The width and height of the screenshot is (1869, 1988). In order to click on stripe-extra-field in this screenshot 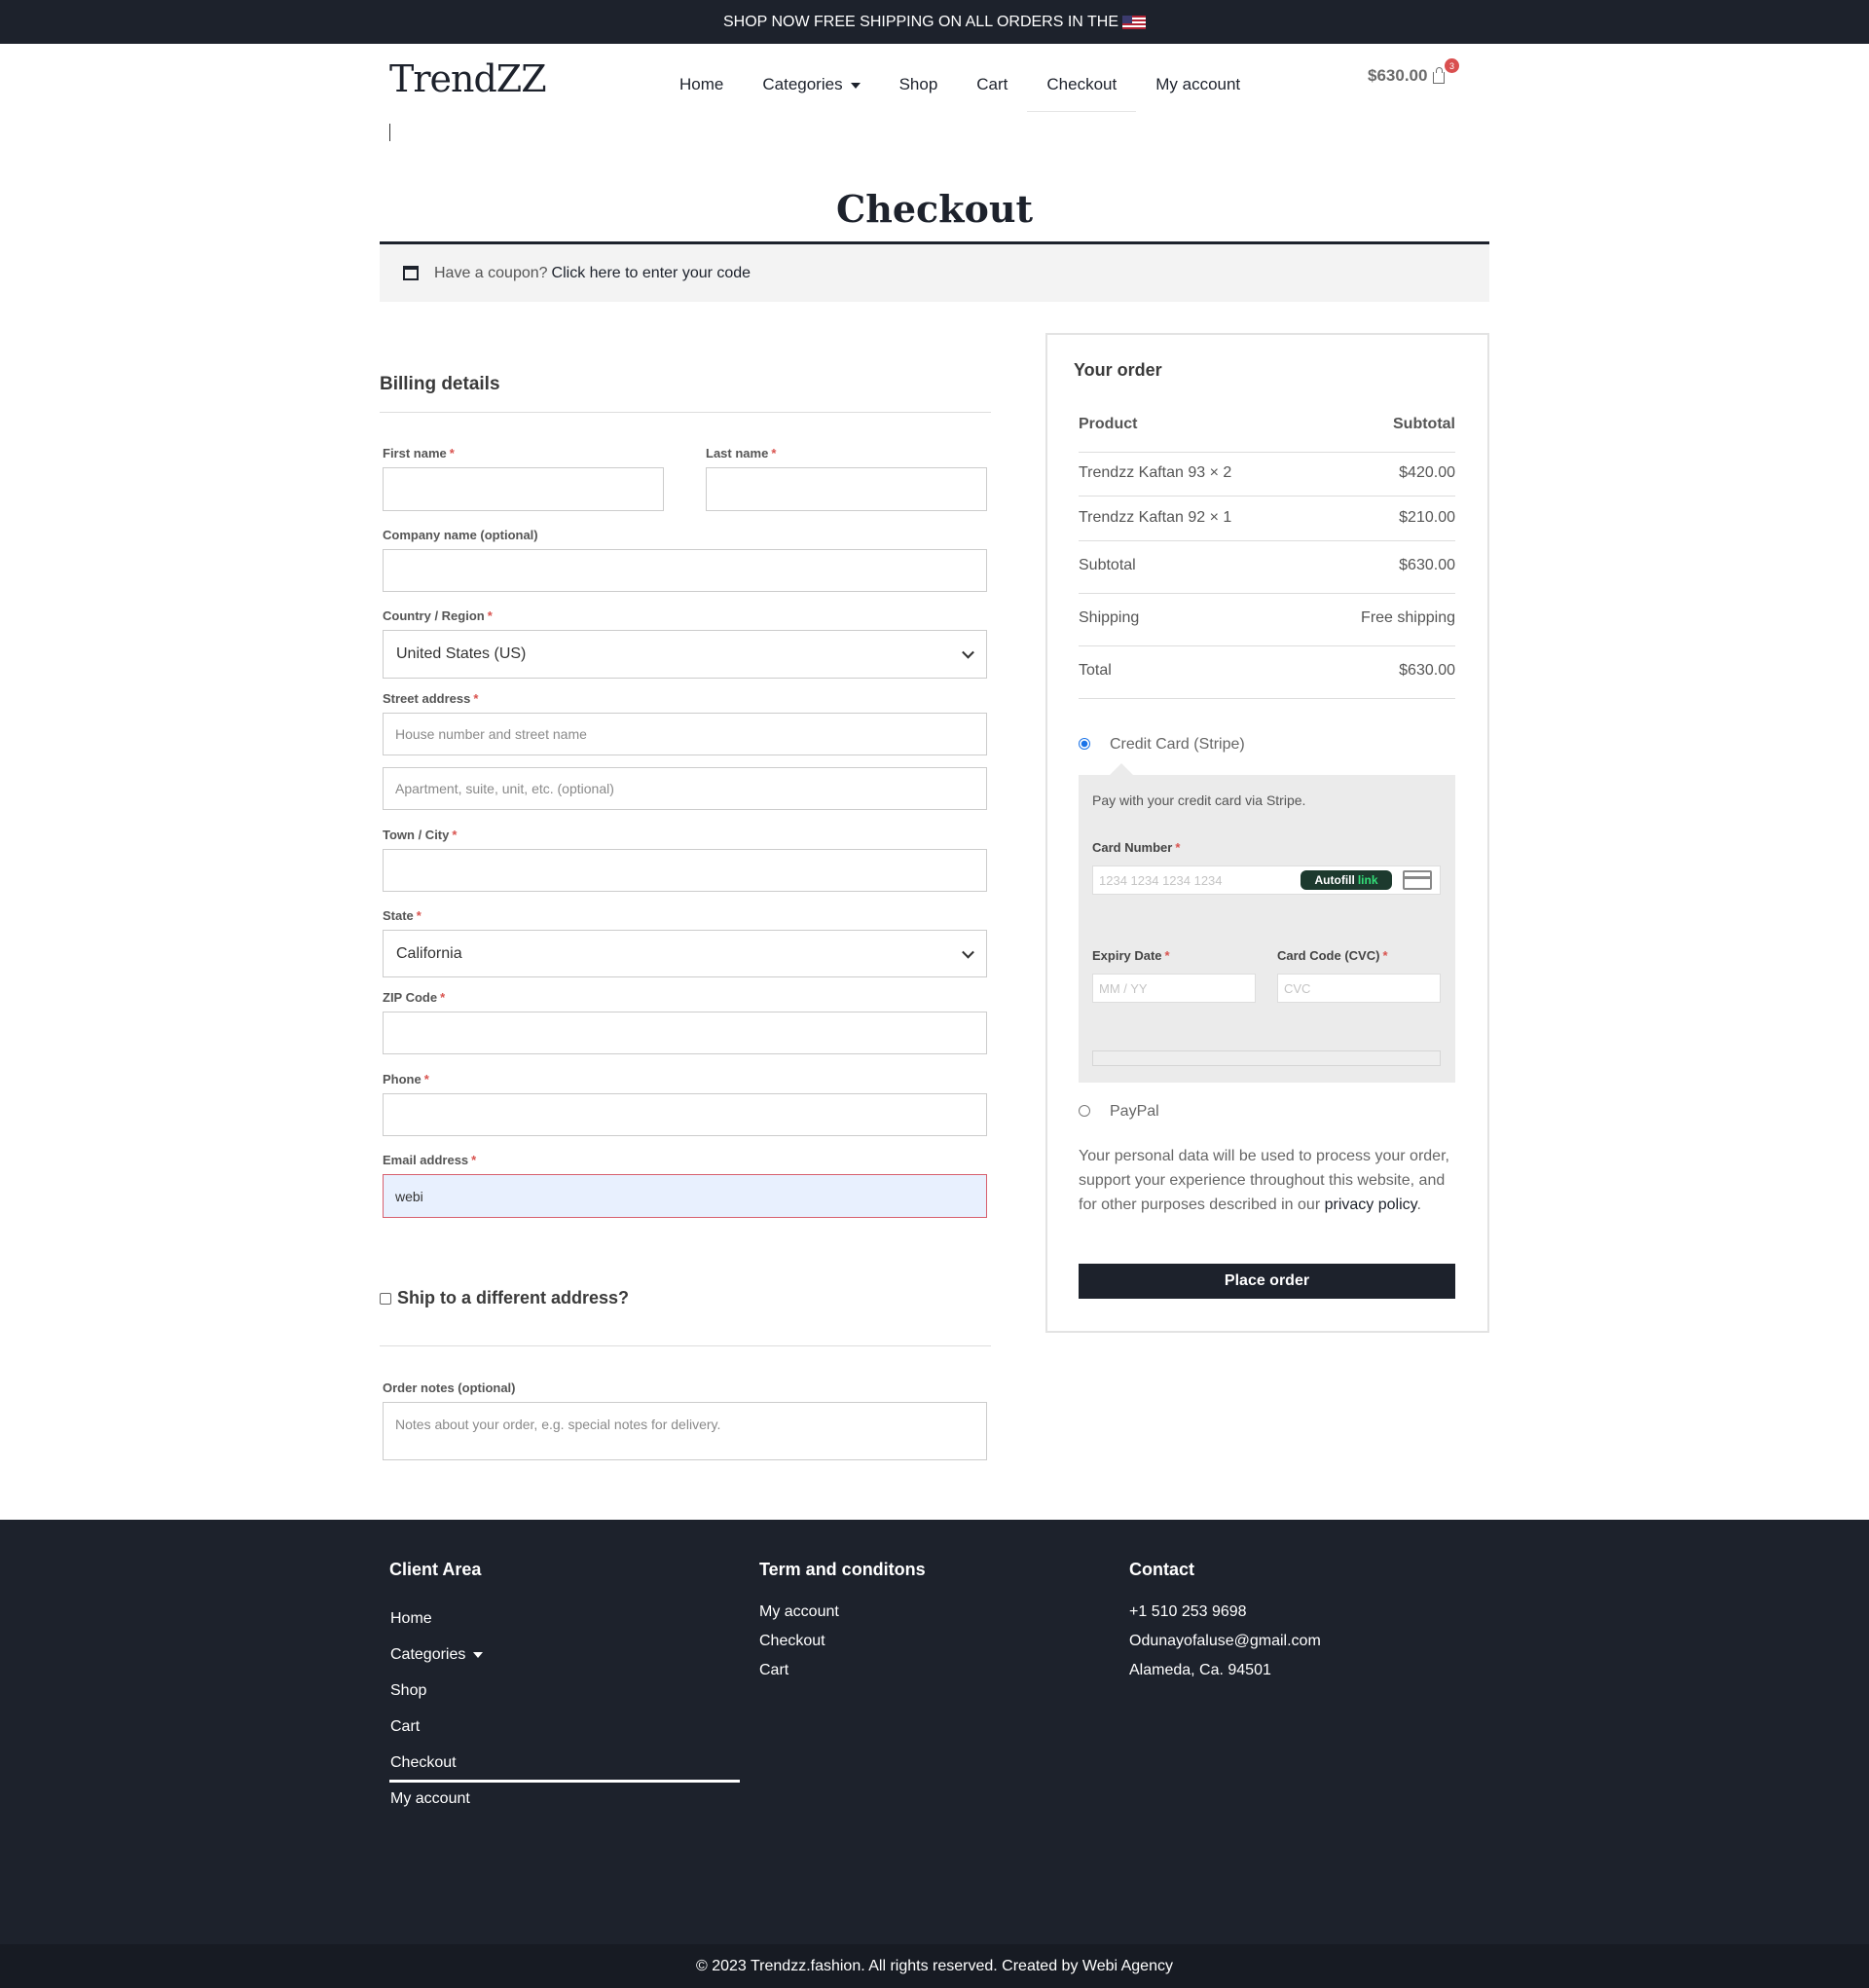, I will do `click(1266, 1058)`.